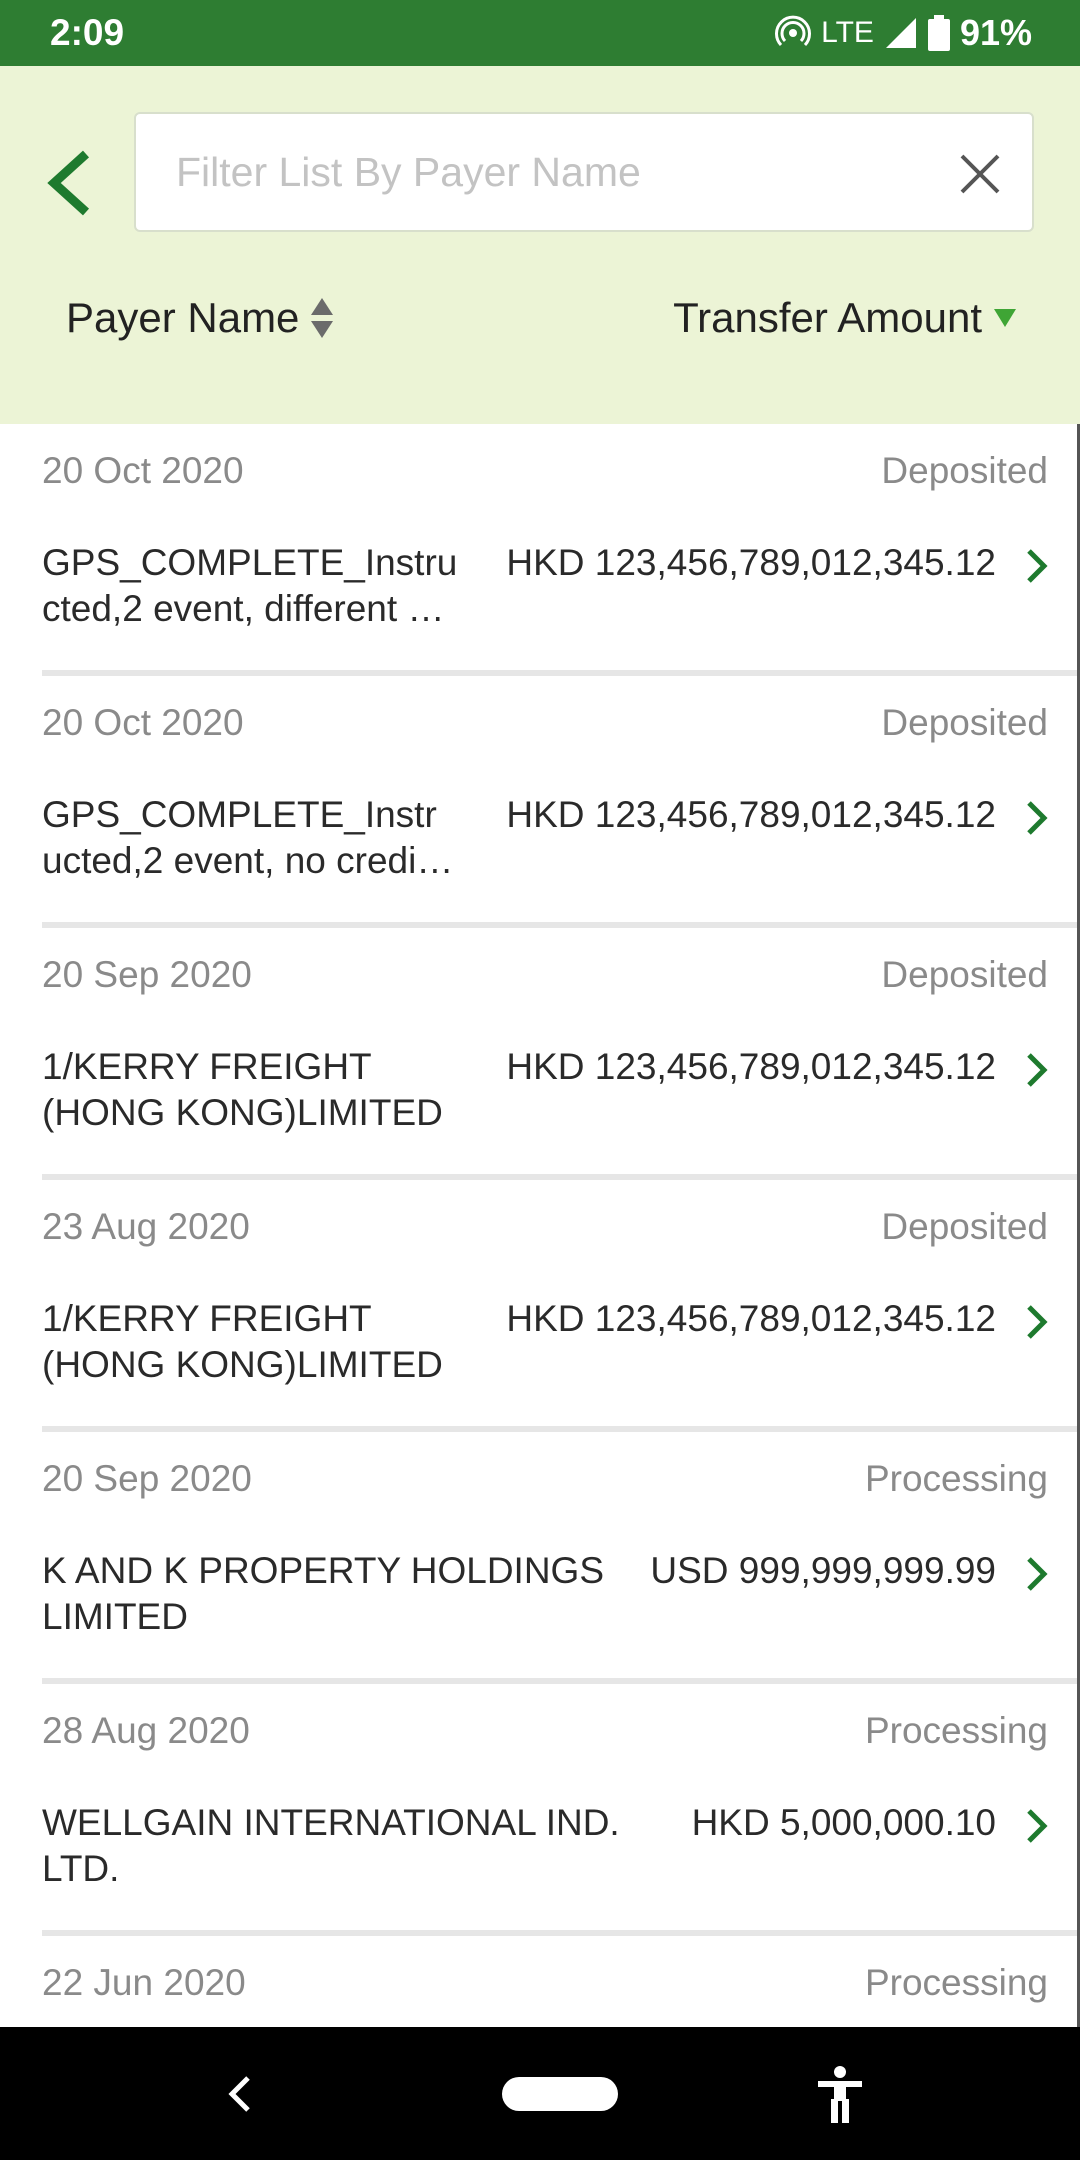 The image size is (1080, 2160). What do you see at coordinates (144, 1982) in the screenshot?
I see `item-date: 22 Jun 2020` at bounding box center [144, 1982].